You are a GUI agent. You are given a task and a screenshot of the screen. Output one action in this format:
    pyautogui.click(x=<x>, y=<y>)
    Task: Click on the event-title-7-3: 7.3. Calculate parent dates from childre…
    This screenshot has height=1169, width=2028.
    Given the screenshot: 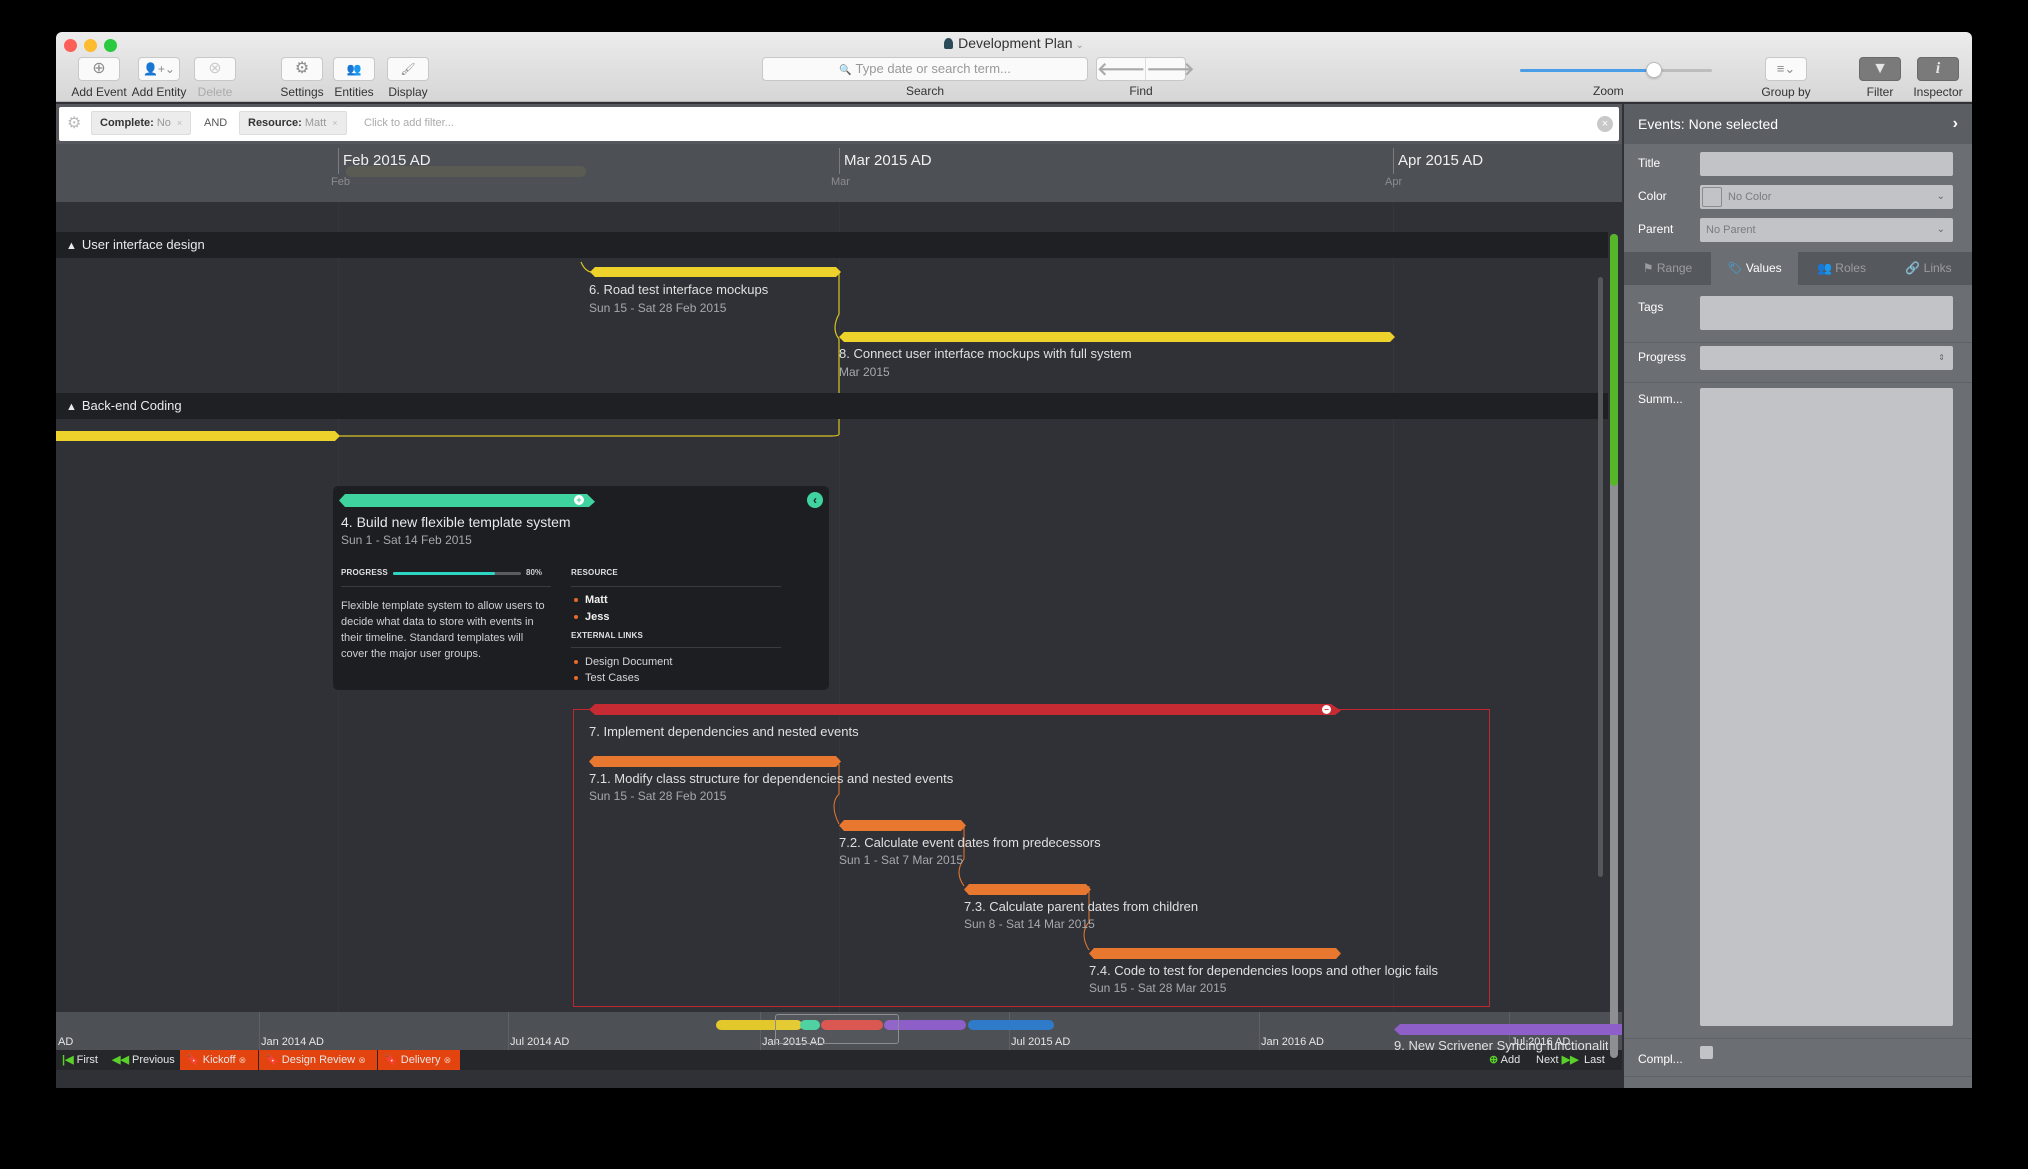 What is the action you would take?
    pyautogui.click(x=1081, y=906)
    